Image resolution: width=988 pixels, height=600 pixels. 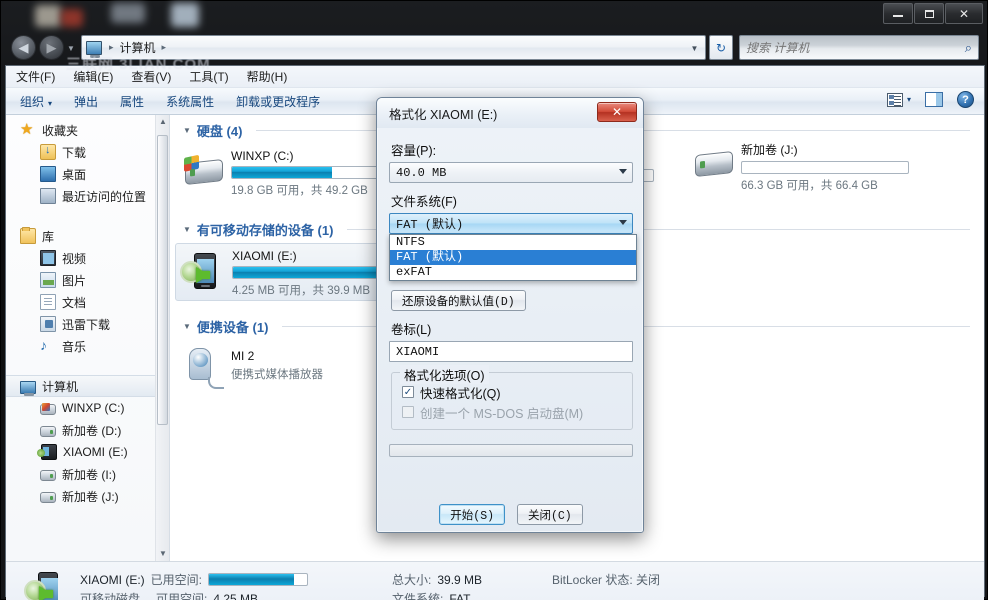 What do you see at coordinates (424, 202) in the screenshot?
I see `filesystem-label: 文件系统(F)` at bounding box center [424, 202].